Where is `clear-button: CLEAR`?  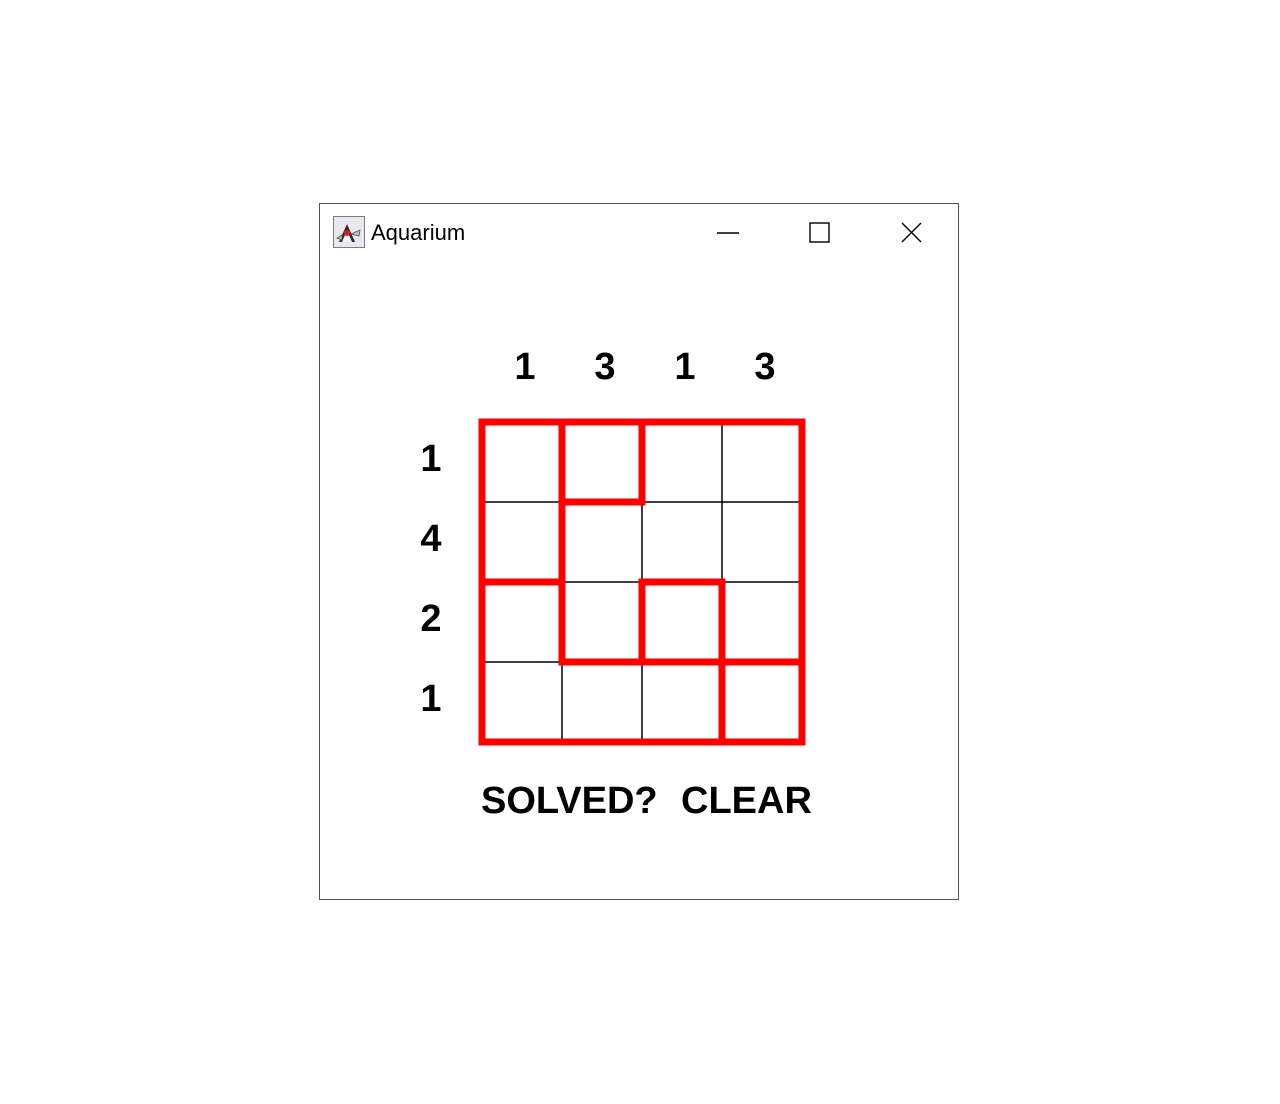
clear-button: CLEAR is located at coordinates (746, 801).